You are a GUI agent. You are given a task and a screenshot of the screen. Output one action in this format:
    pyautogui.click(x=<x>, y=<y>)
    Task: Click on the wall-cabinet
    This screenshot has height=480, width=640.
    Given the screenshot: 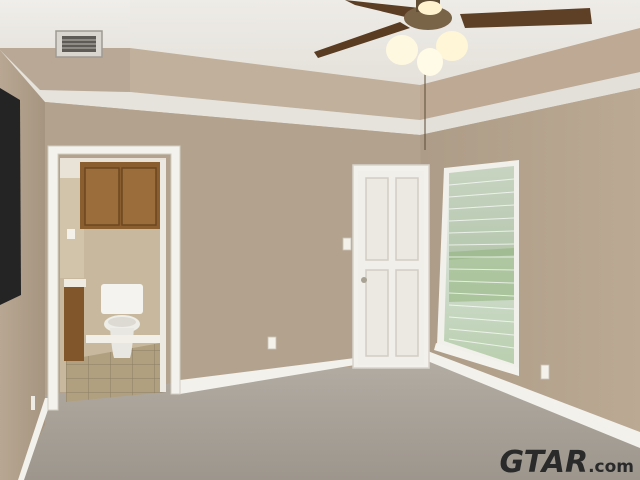 What is the action you would take?
    pyautogui.click(x=120, y=195)
    